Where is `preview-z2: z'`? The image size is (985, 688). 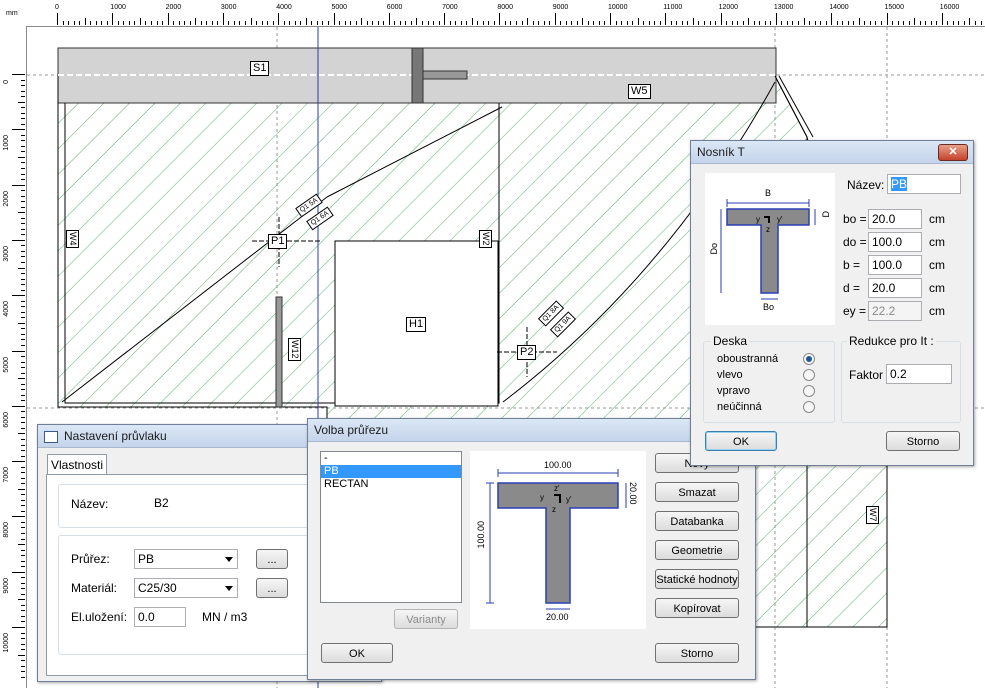 preview-z2: z' is located at coordinates (557, 488).